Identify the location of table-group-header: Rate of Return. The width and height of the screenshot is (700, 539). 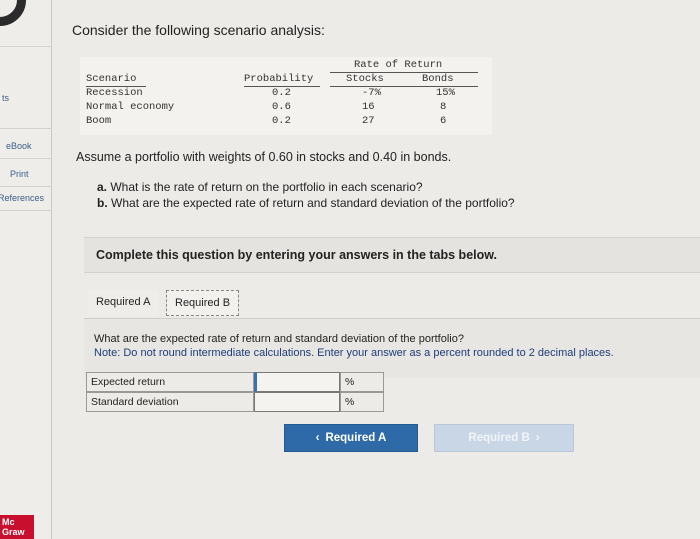
(398, 65).